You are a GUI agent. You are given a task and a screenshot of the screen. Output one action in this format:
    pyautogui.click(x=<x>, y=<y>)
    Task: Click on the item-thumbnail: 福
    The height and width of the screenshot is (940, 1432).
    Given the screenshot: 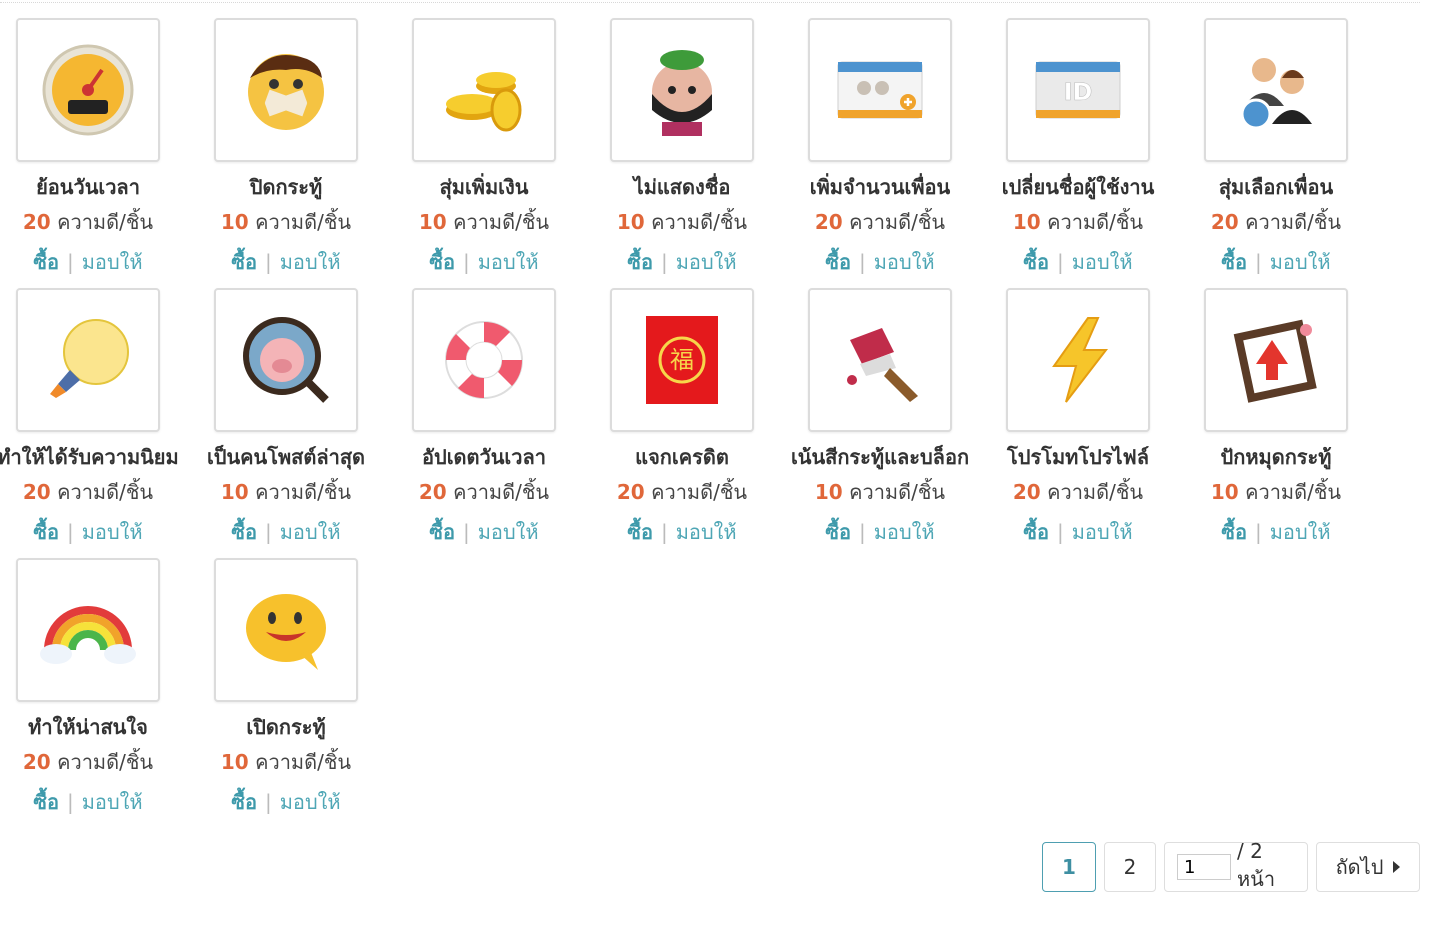 What is the action you would take?
    pyautogui.click(x=682, y=360)
    